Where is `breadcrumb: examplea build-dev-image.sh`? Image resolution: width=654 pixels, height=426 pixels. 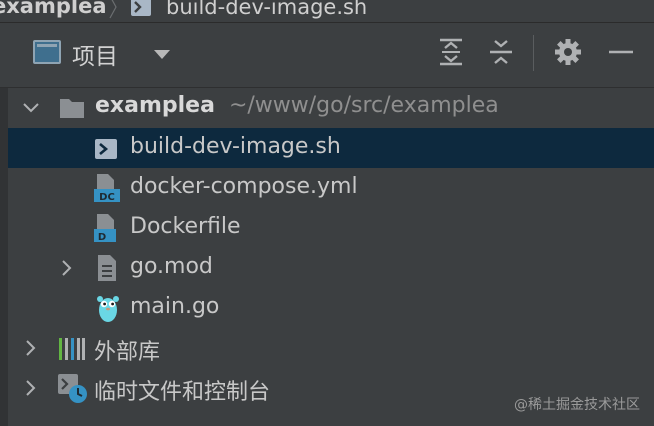
breadcrumb: examplea build-dev-image.sh is located at coordinates (327, 11).